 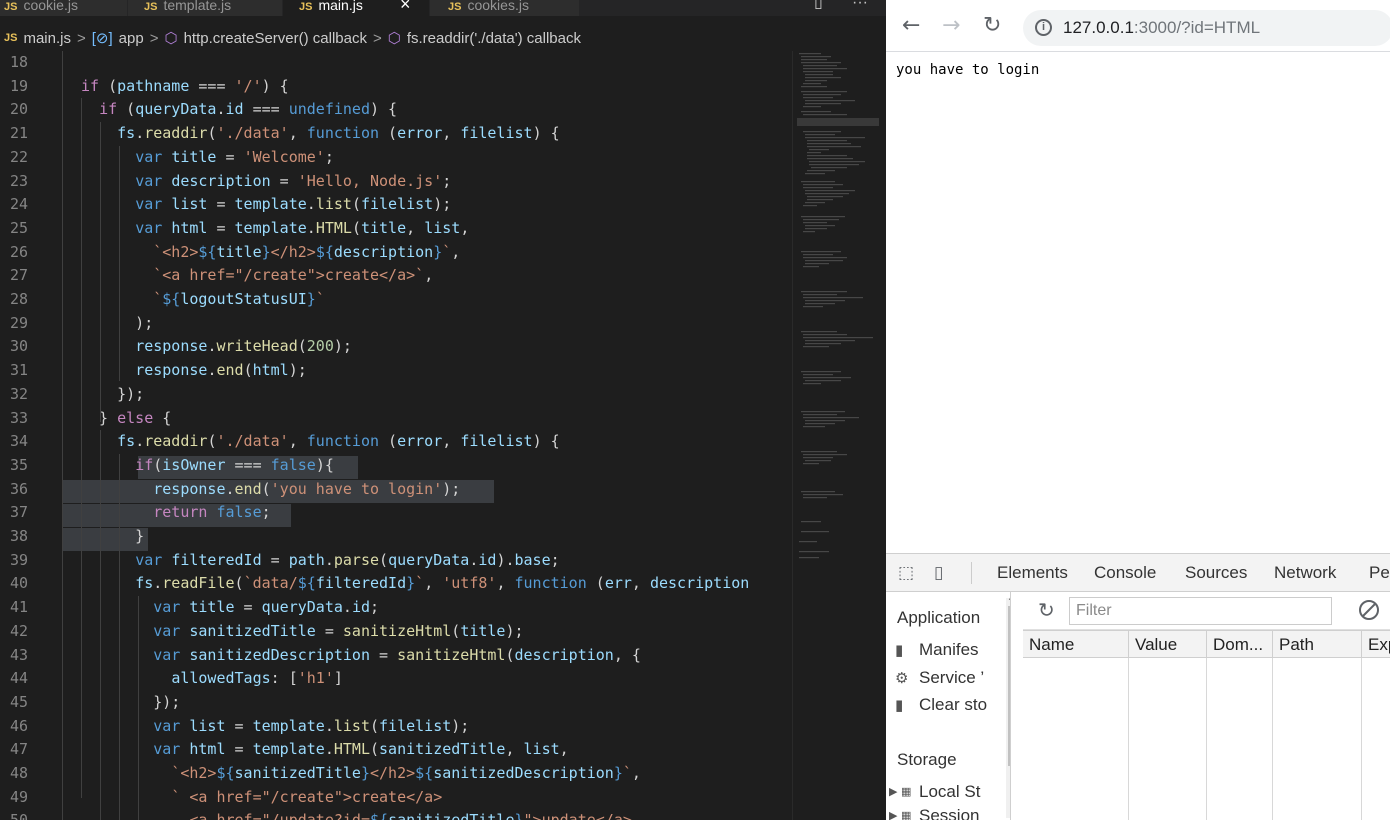 I want to click on filter-toolbar: ↻ Filter, so click(x=1206, y=611).